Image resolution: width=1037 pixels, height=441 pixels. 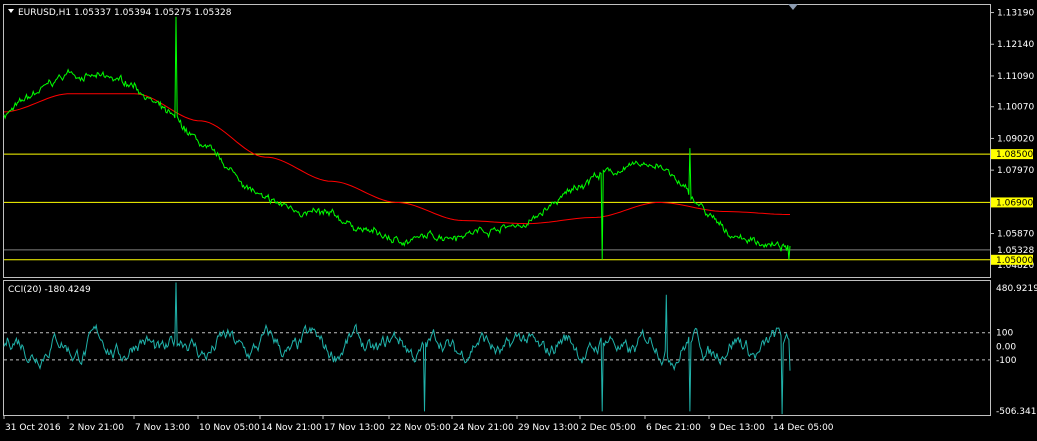 I want to click on time-tick-label: 31 Oct 2016, so click(x=33, y=428).